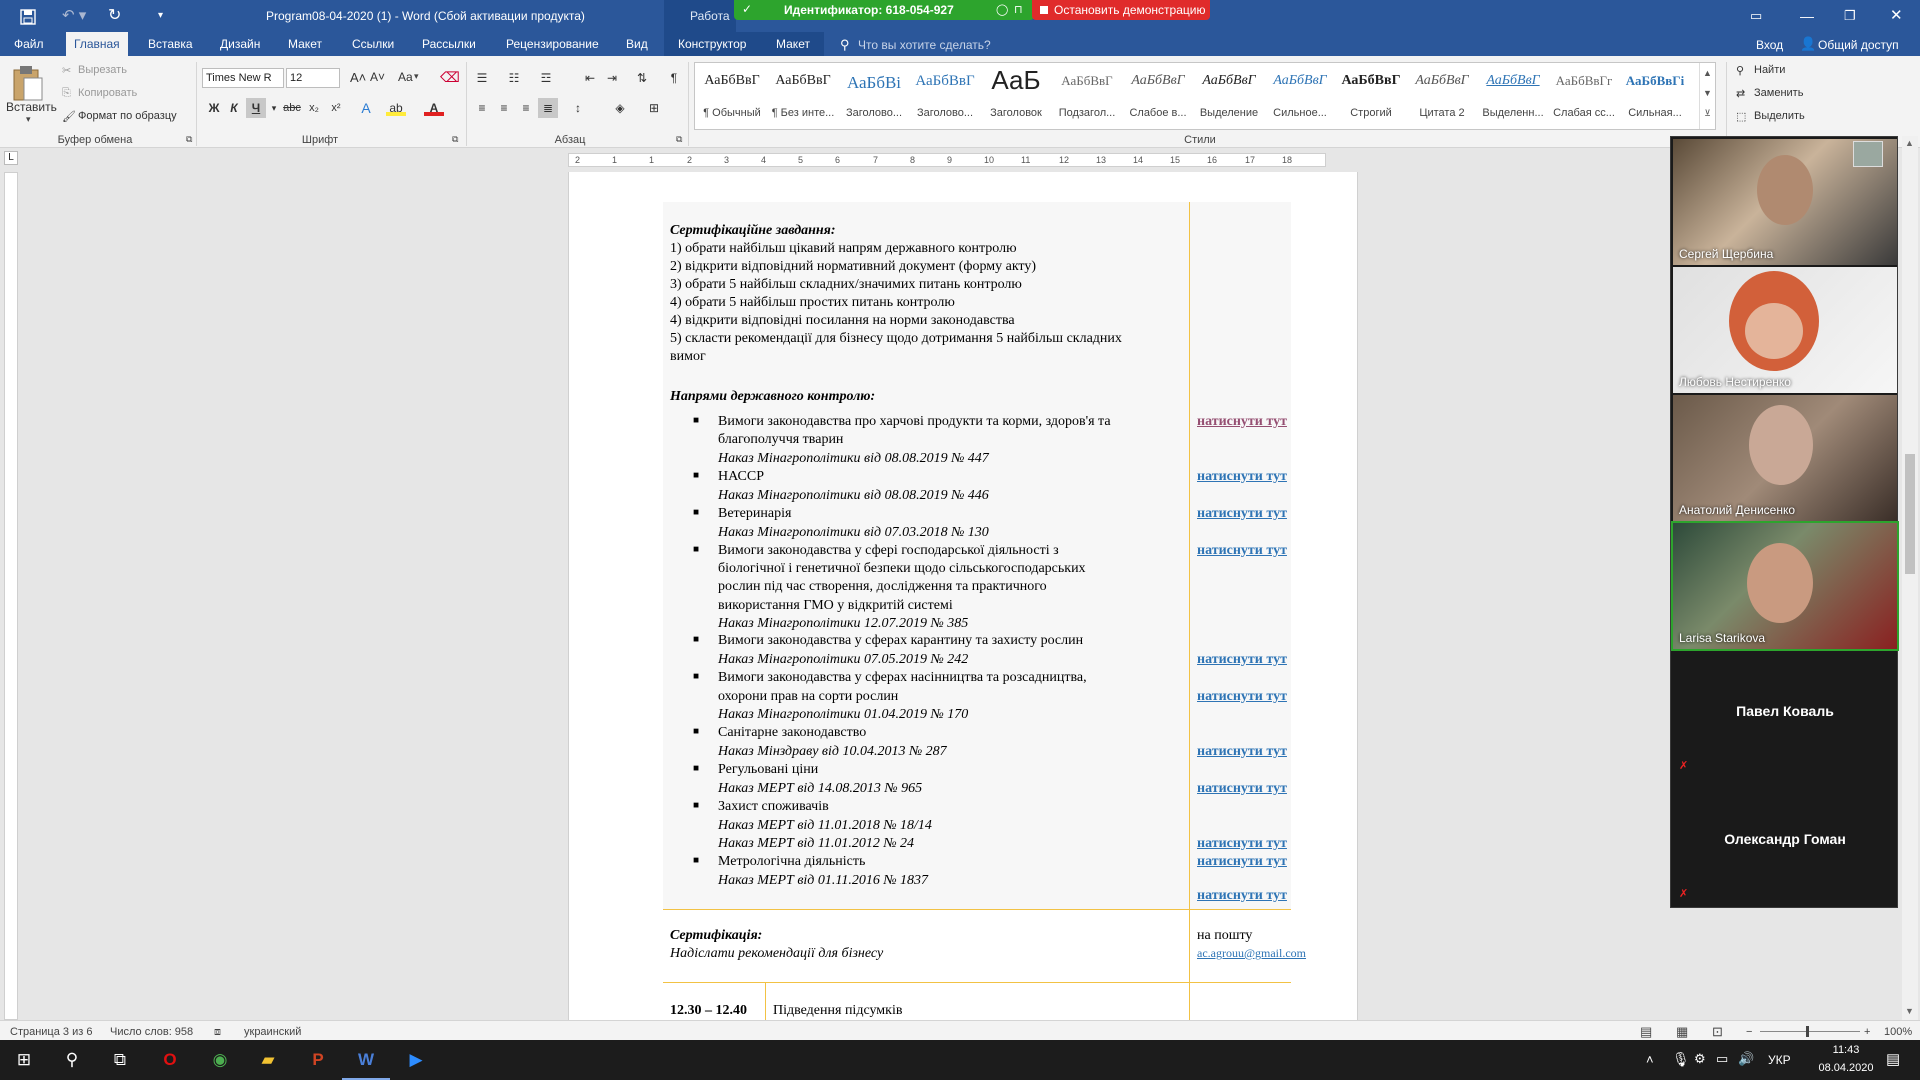 This screenshot has height=1080, width=1920. What do you see at coordinates (449, 44) in the screenshot?
I see `tab-mailings: Рассылки` at bounding box center [449, 44].